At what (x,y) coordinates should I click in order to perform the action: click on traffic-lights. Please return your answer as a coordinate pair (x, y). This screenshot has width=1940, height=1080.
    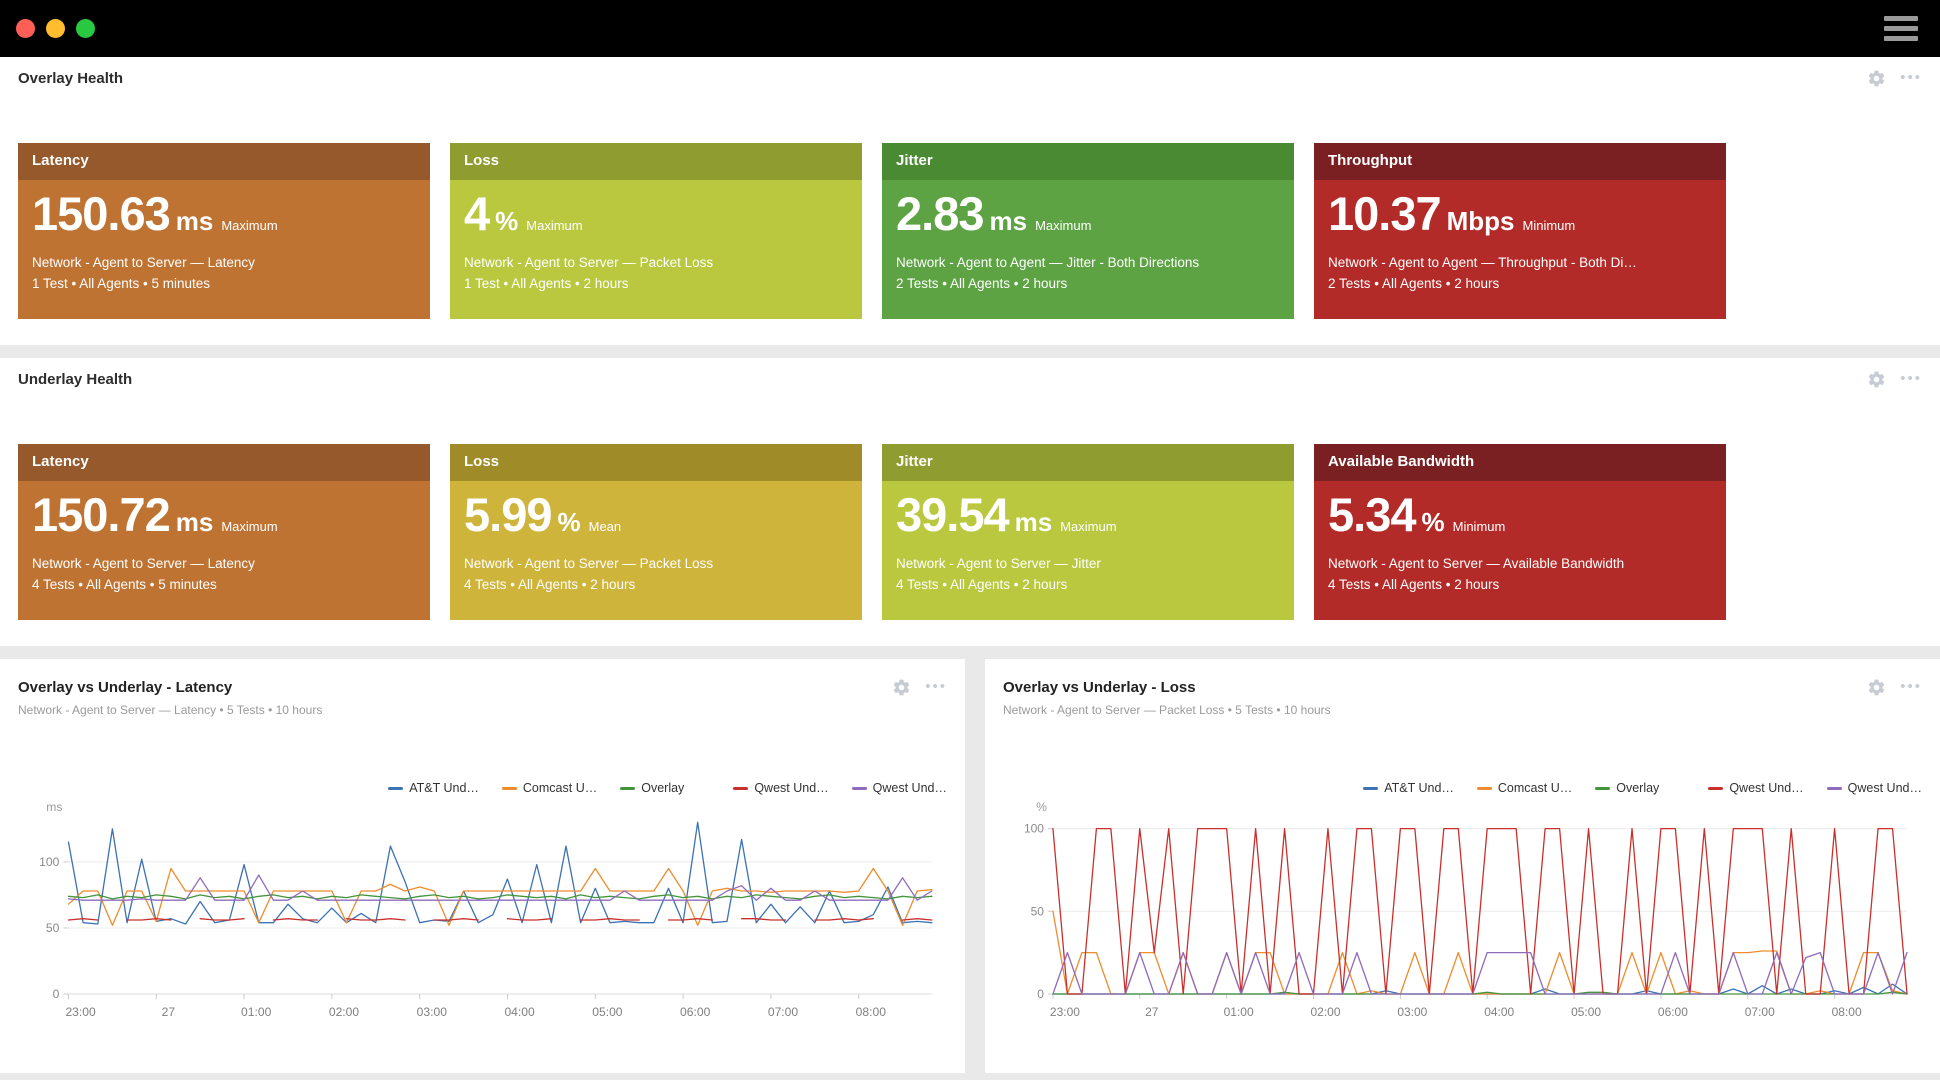
    Looking at the image, I should click on (55, 28).